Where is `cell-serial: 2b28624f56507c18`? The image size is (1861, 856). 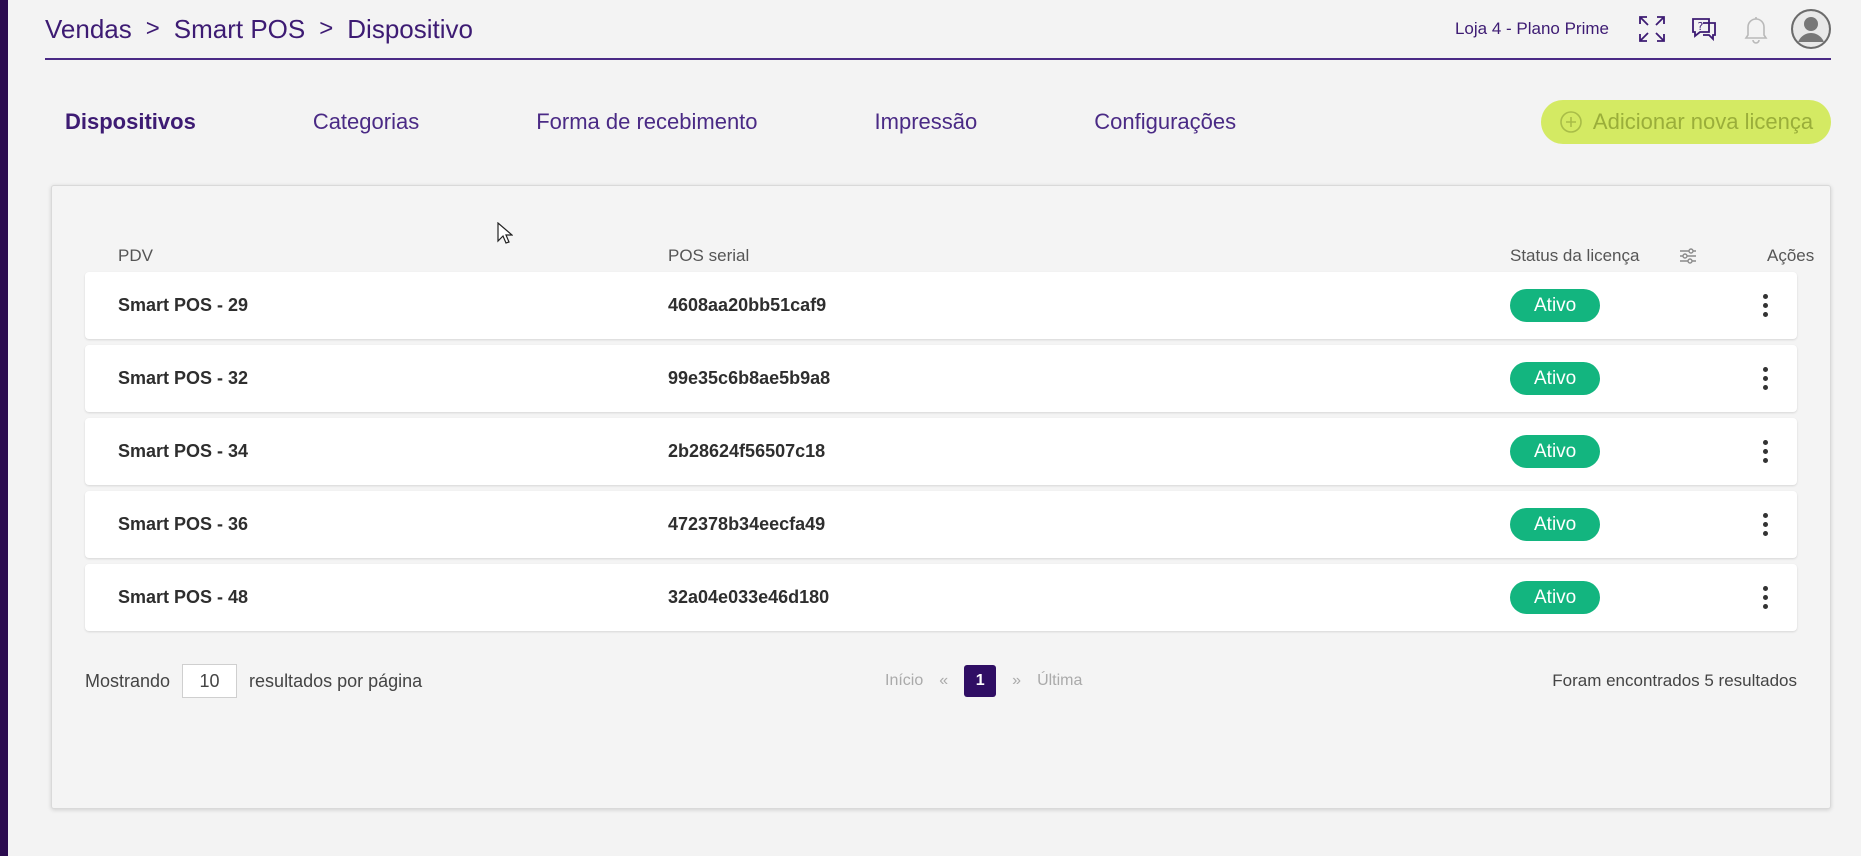
cell-serial: 2b28624f56507c18 is located at coordinates (747, 451).